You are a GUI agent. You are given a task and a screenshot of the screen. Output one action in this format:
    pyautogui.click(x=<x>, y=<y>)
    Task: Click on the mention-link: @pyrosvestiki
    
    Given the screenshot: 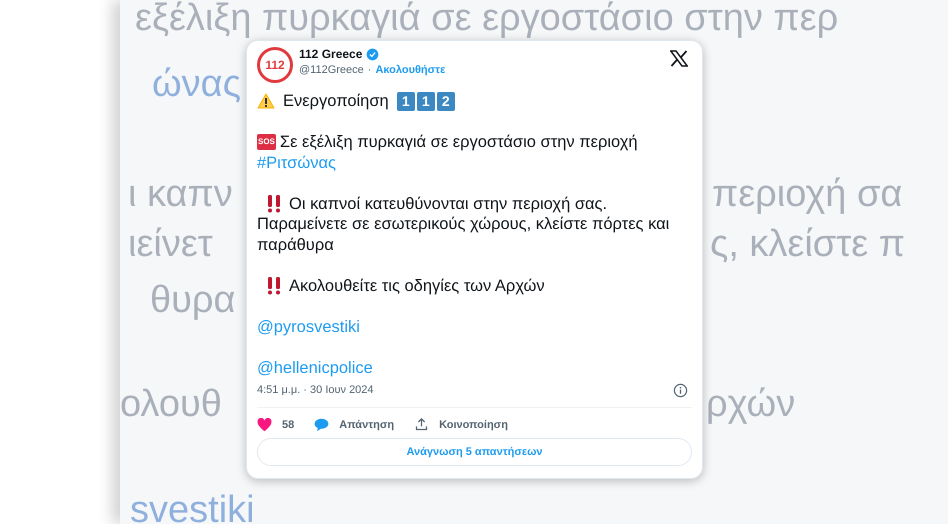 What is the action you would take?
    pyautogui.click(x=308, y=327)
    